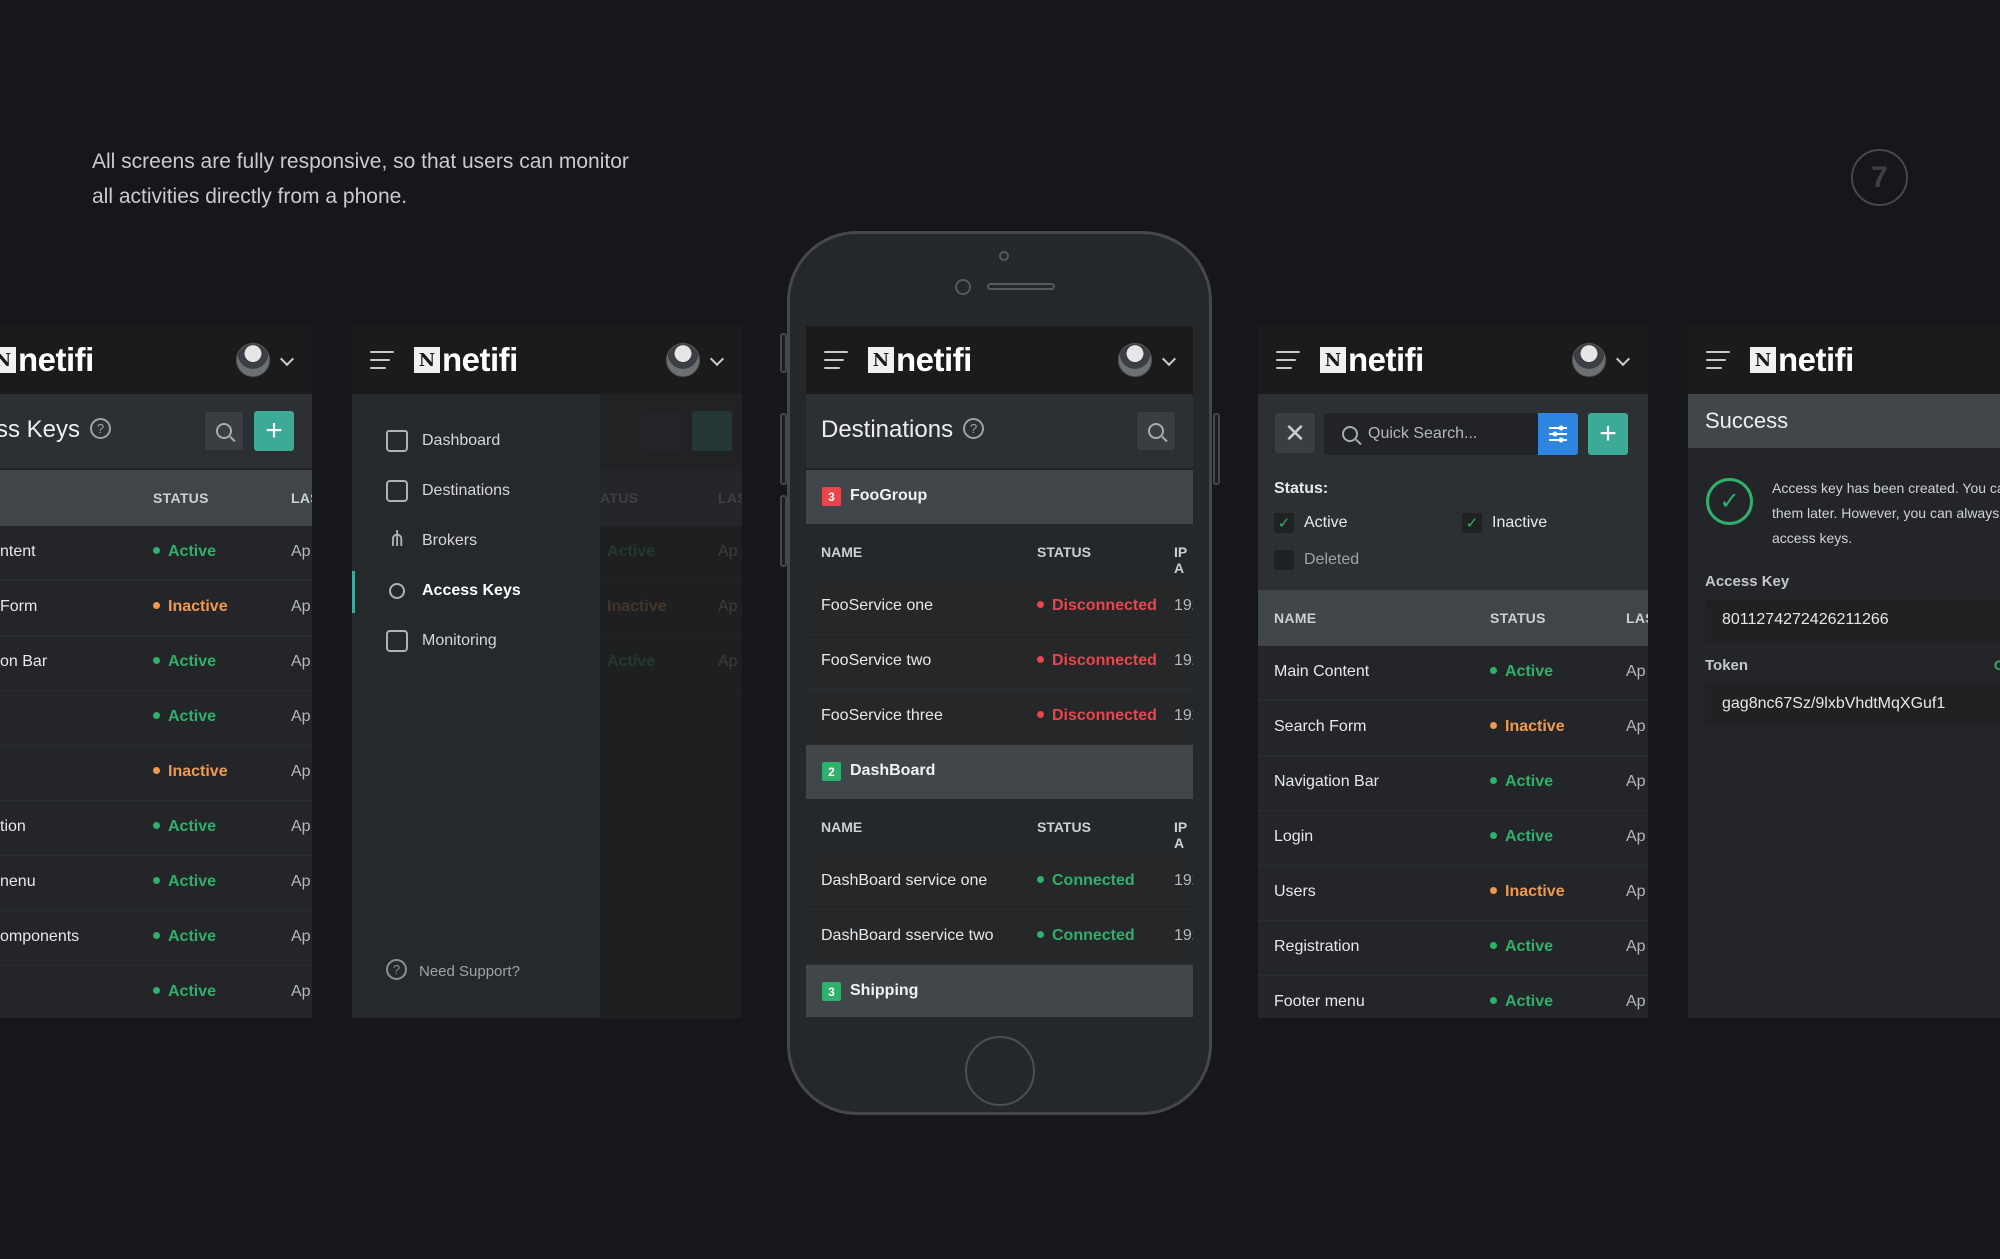 This screenshot has height=1259, width=2000. What do you see at coordinates (1453, 997) in the screenshot?
I see `table-row: Footer menu Active Ap` at bounding box center [1453, 997].